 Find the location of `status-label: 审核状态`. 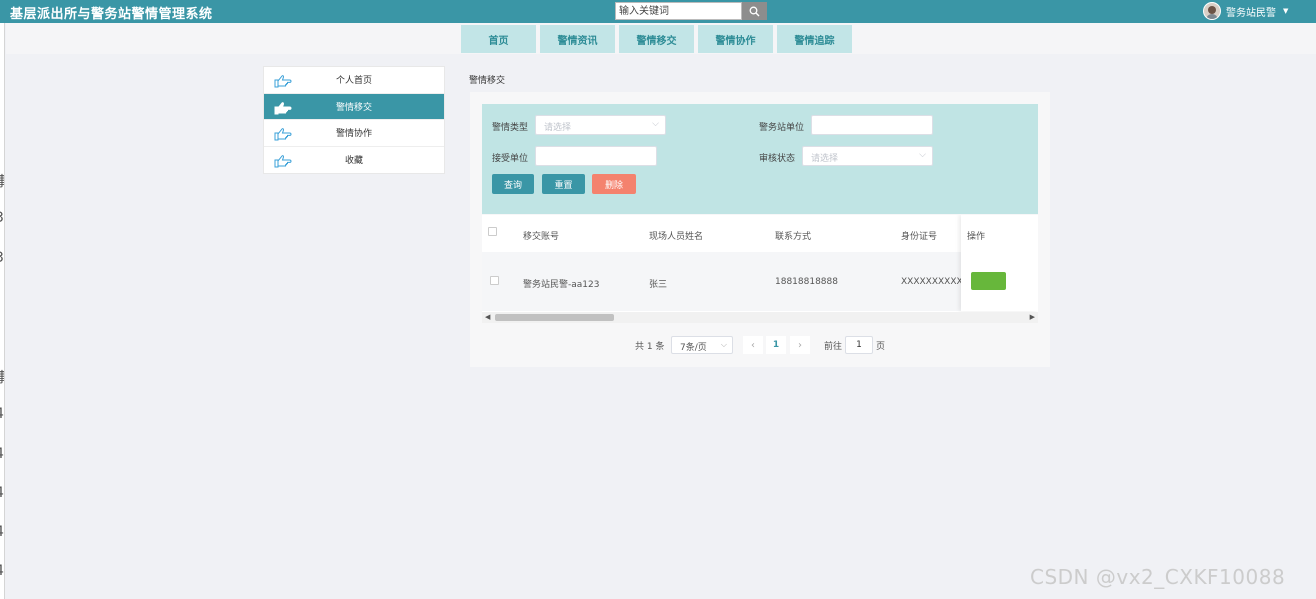

status-label: 审核状态 is located at coordinates (777, 159).